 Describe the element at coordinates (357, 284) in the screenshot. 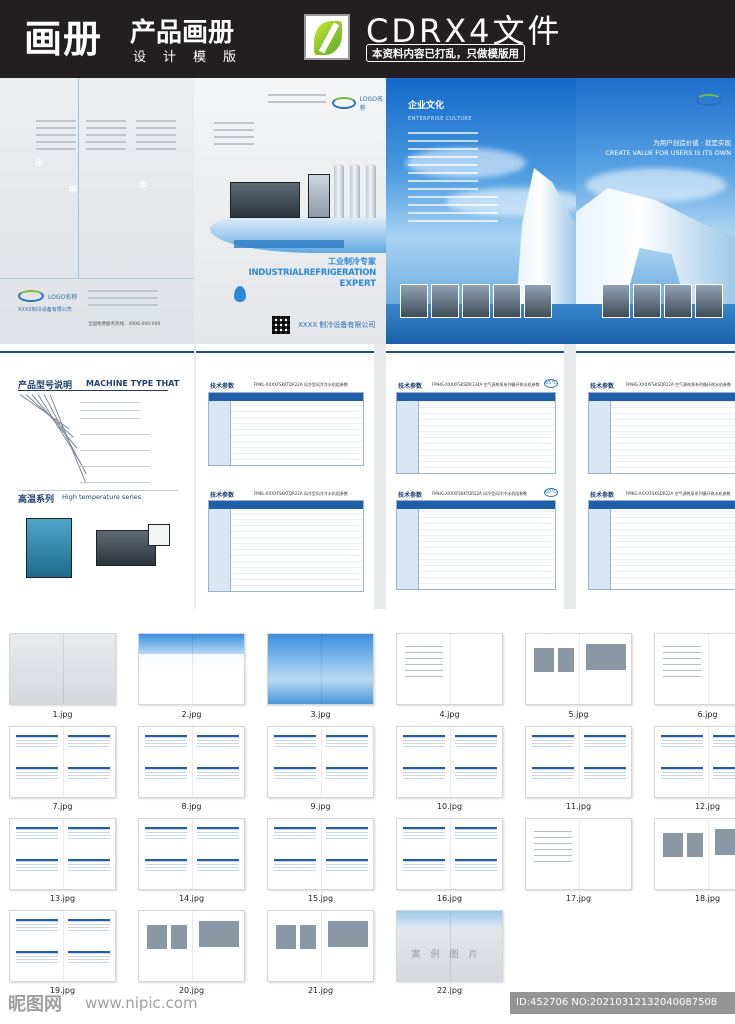

I see `slogan-en-2: EXPERT` at that location.